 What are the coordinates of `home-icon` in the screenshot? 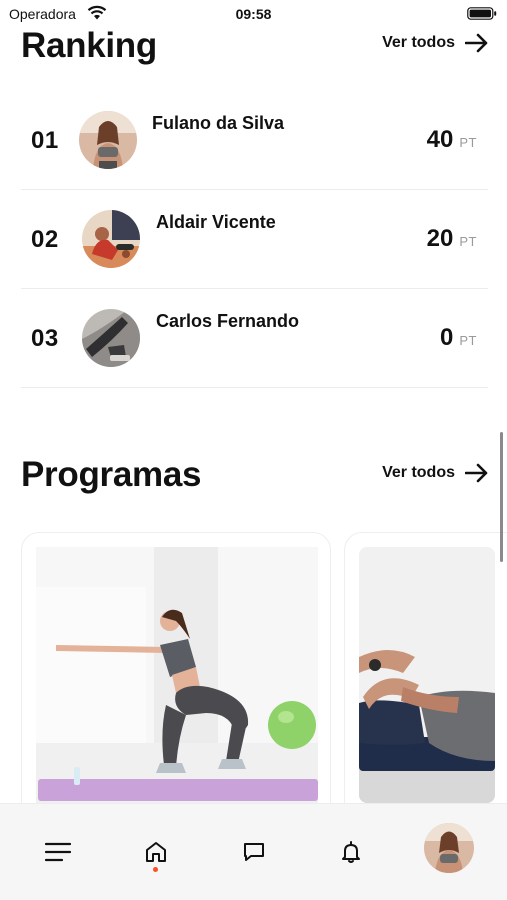 It's located at (156, 852).